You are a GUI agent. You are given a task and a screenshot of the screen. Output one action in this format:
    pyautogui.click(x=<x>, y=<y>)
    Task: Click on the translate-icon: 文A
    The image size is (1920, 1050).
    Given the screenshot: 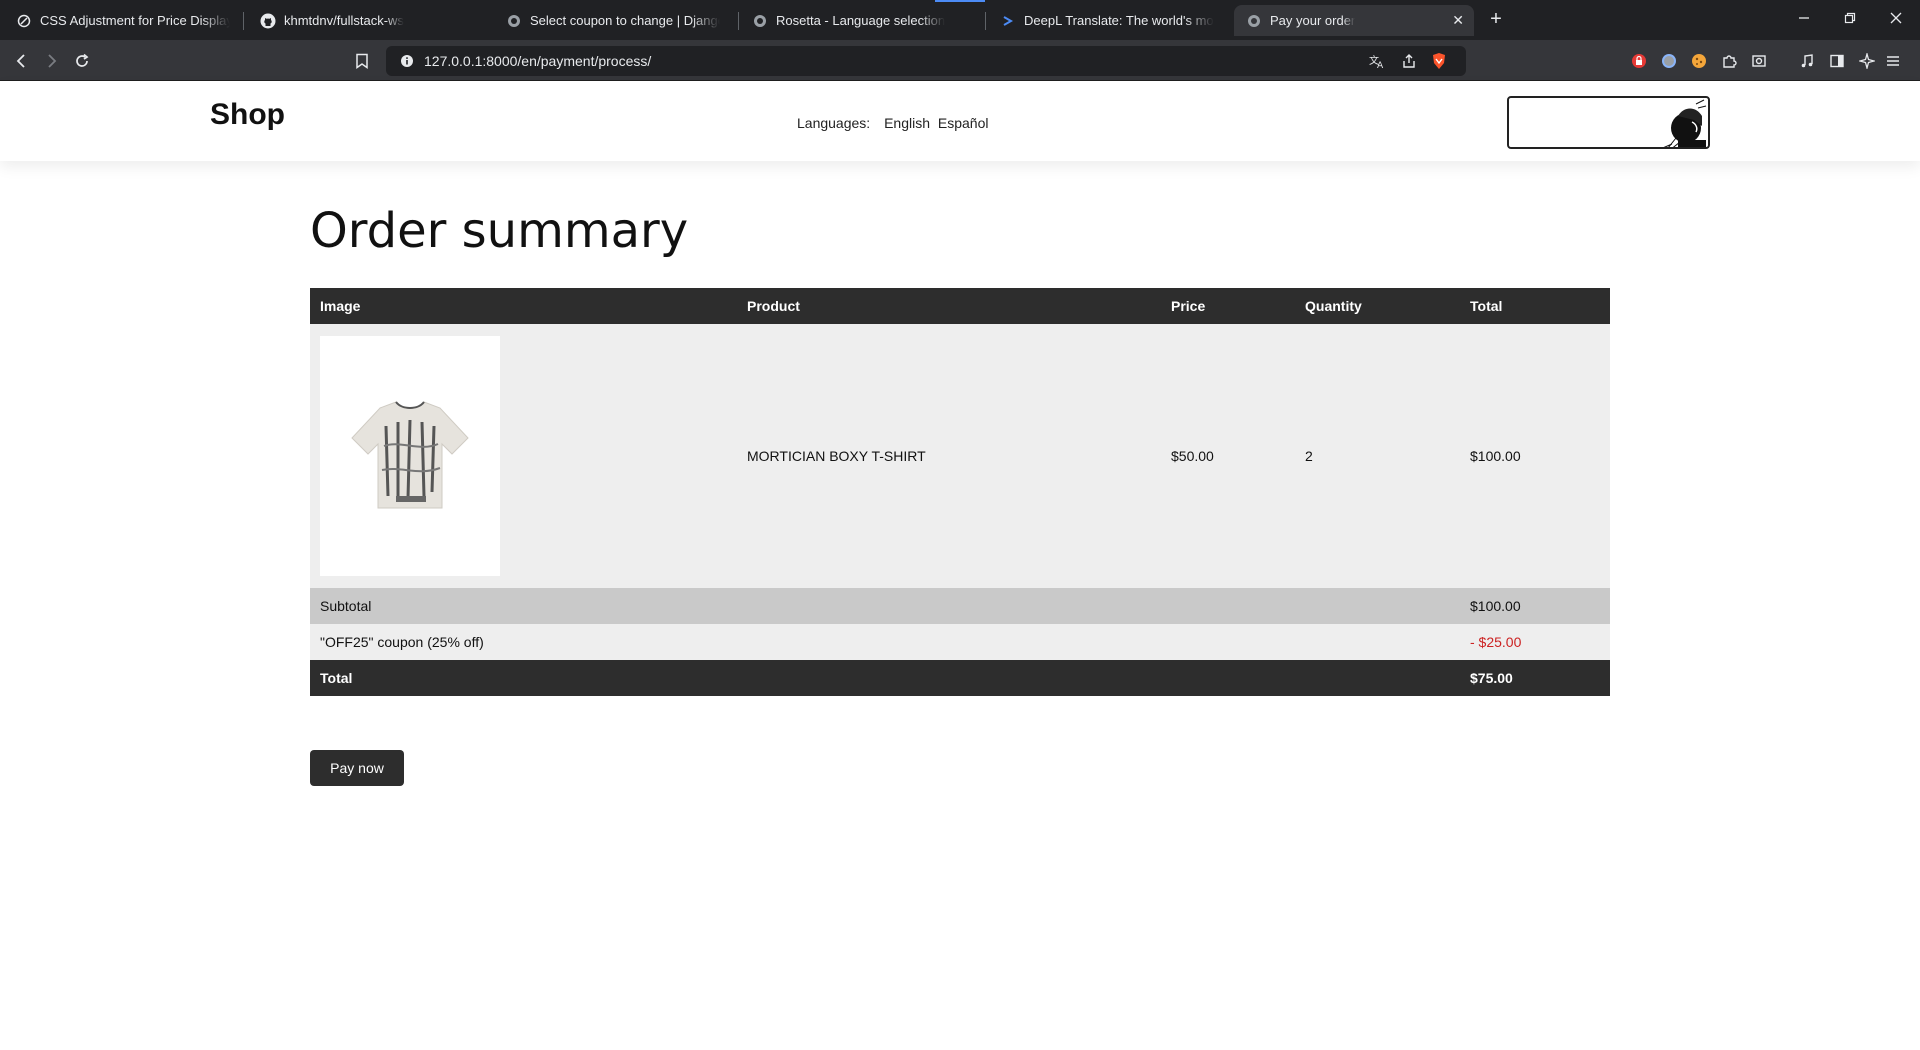 What is the action you would take?
    pyautogui.click(x=1377, y=61)
    